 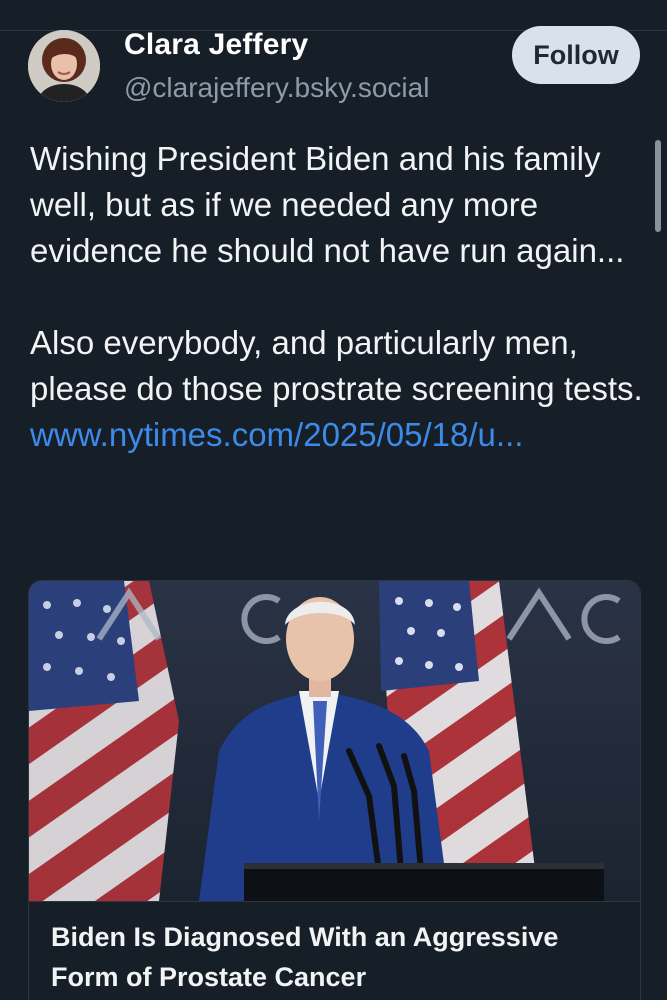 I want to click on avatar-photo-icon, so click(x=64, y=66).